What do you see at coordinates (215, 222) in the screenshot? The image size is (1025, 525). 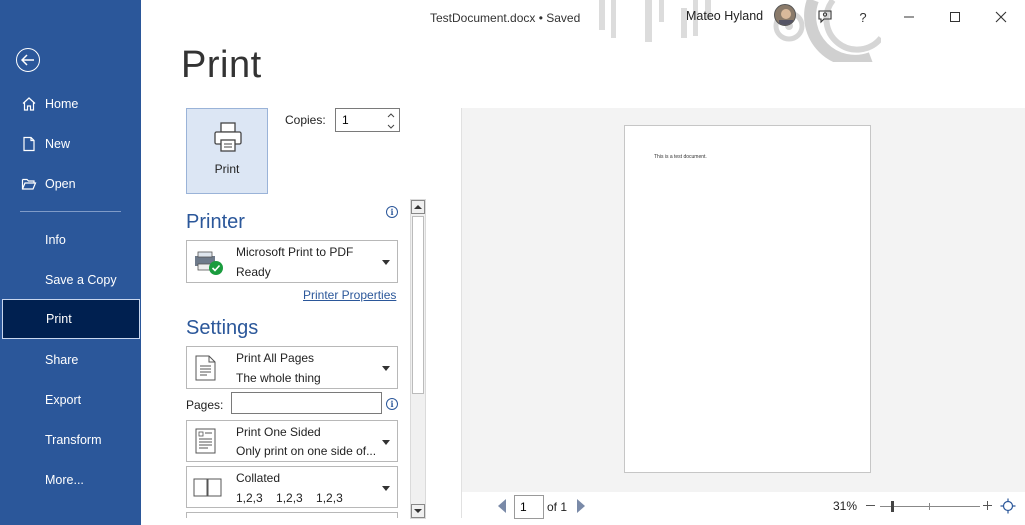 I see `printer-heading: Printer` at bounding box center [215, 222].